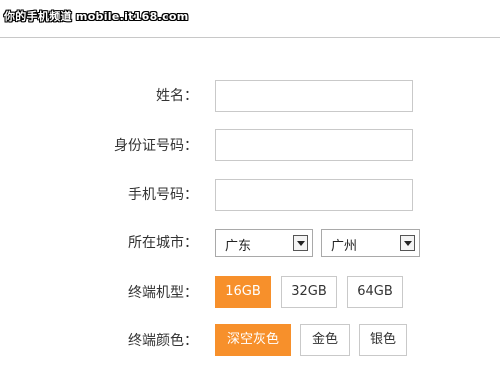  What do you see at coordinates (156, 146) in the screenshot?
I see `id-number-label: 身份证号码：` at bounding box center [156, 146].